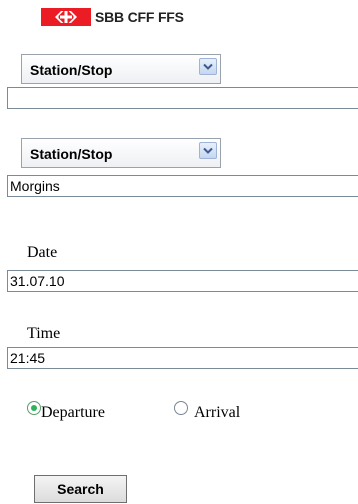 This screenshot has height=504, width=358. I want to click on brand-name: SBB CFF FFS, so click(139, 17).